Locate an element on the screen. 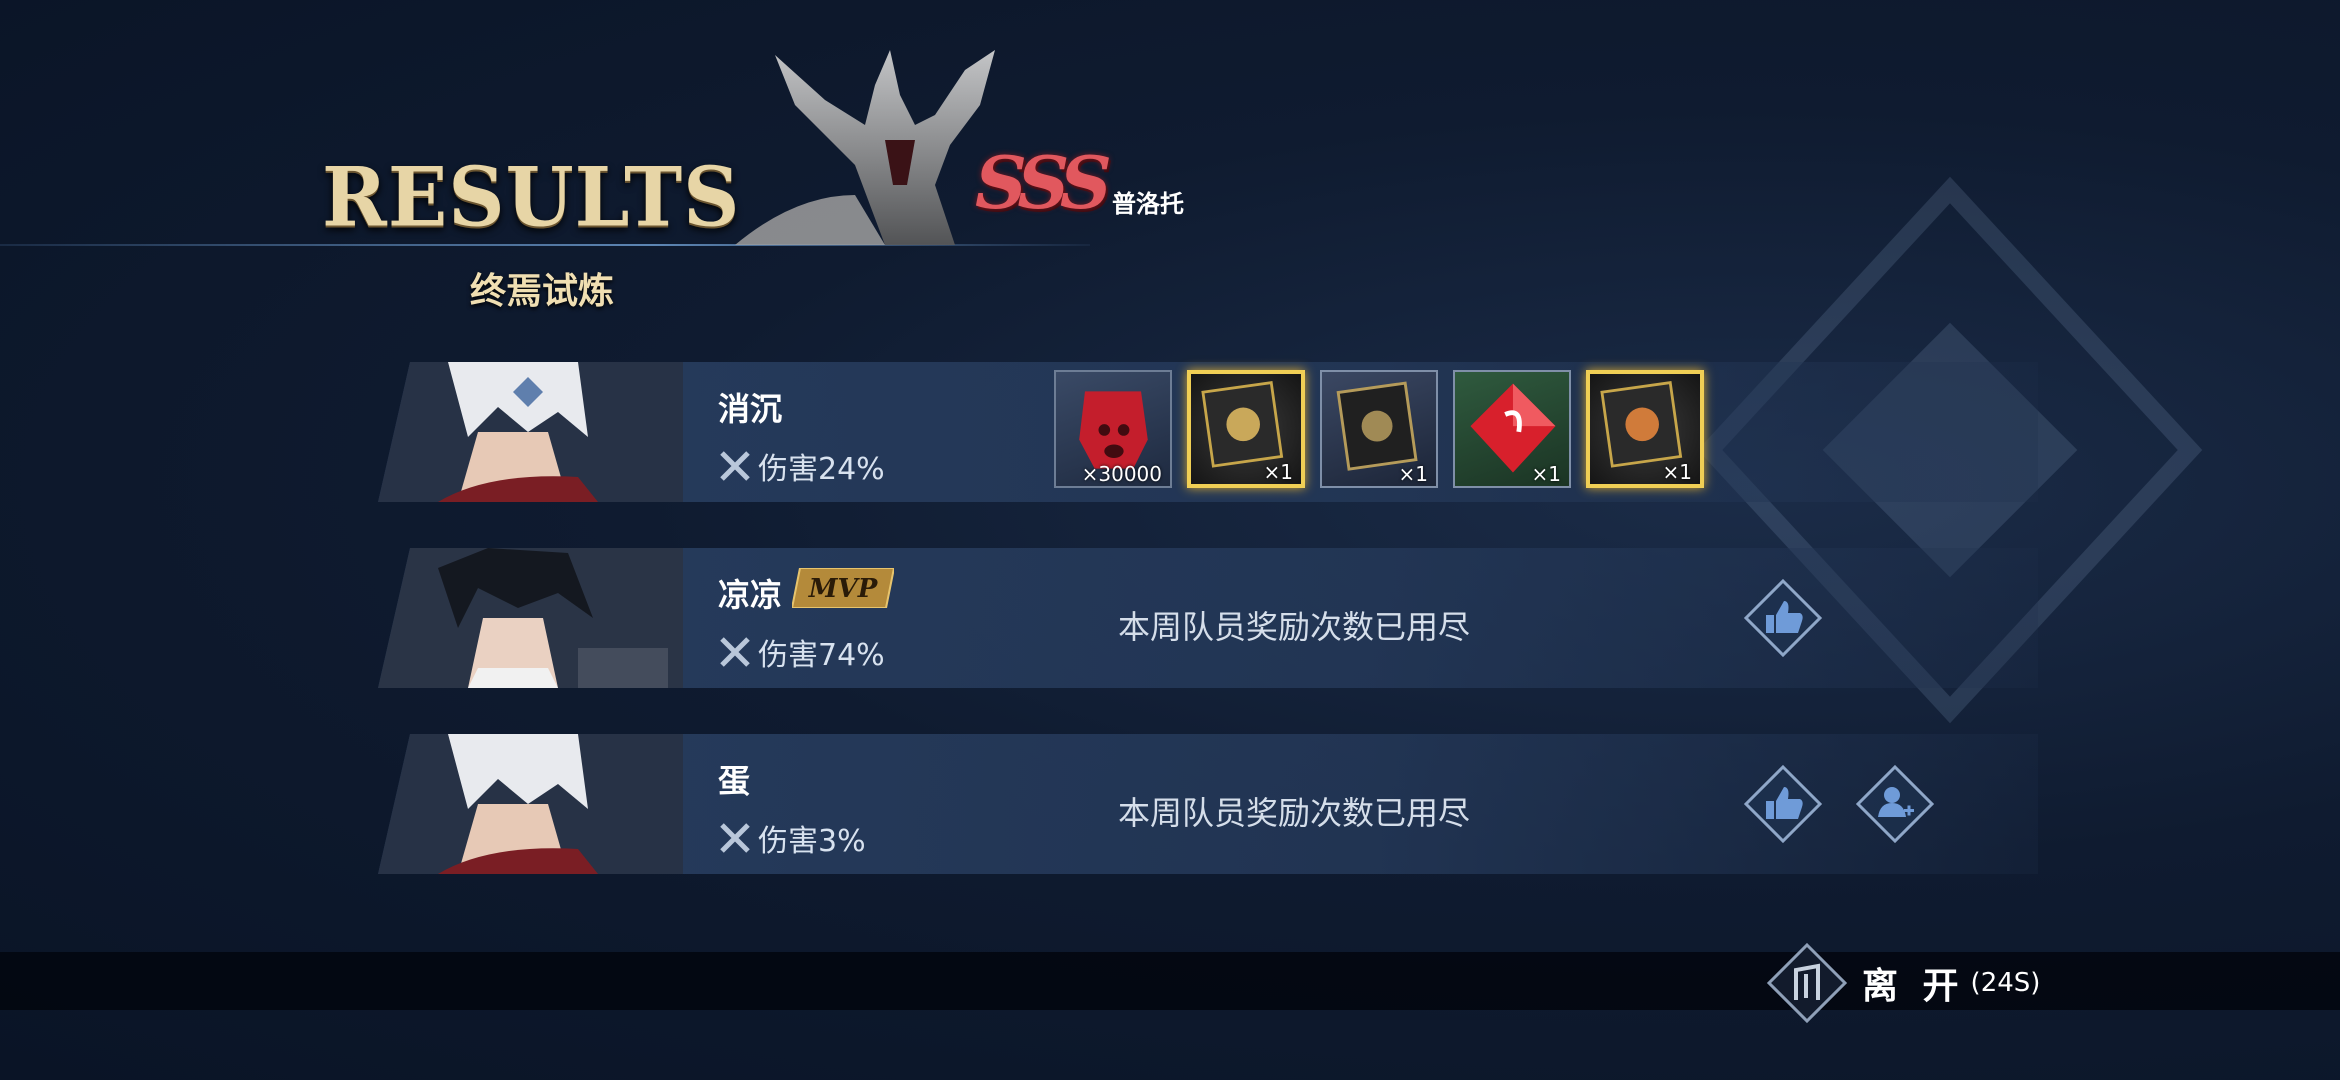 The image size is (2340, 1080). player-row: 蛋 伤害3% 本周队员奖励次数已用尽 is located at coordinates (1208, 804).